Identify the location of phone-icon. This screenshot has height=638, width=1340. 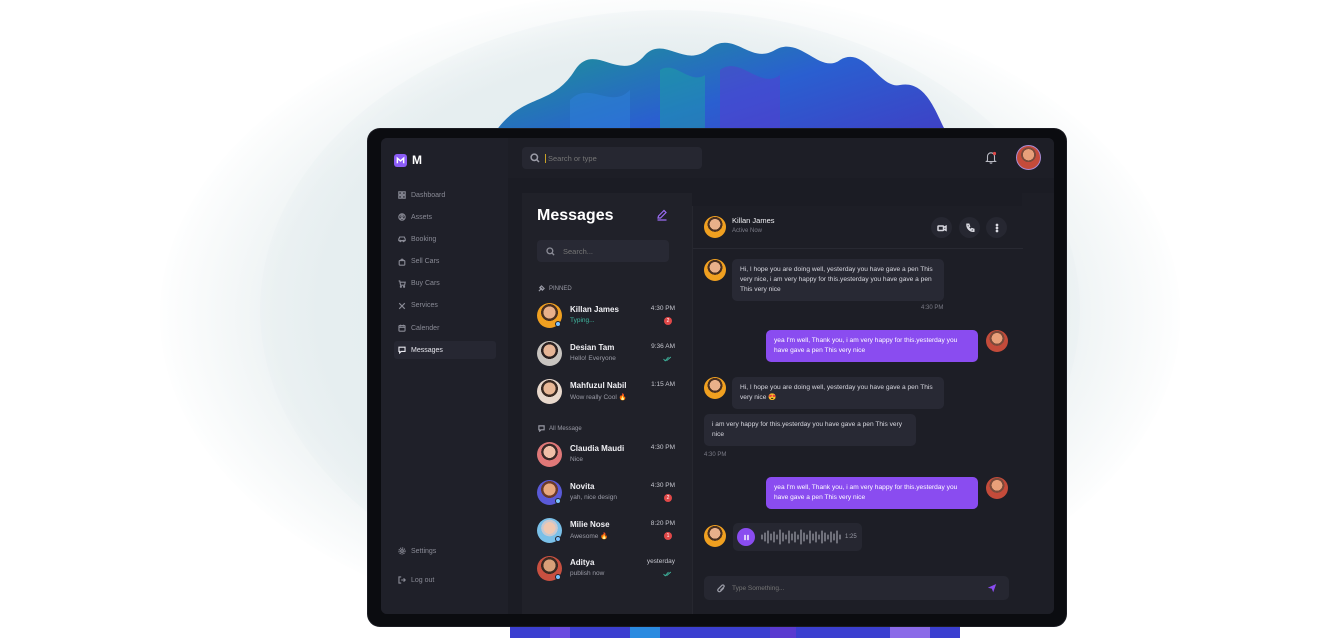
(970, 227).